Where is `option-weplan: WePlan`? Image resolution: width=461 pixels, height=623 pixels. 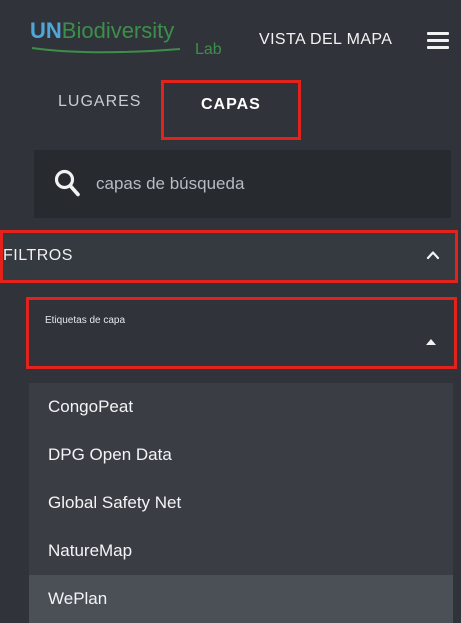
option-weplan: WePlan is located at coordinates (241, 599).